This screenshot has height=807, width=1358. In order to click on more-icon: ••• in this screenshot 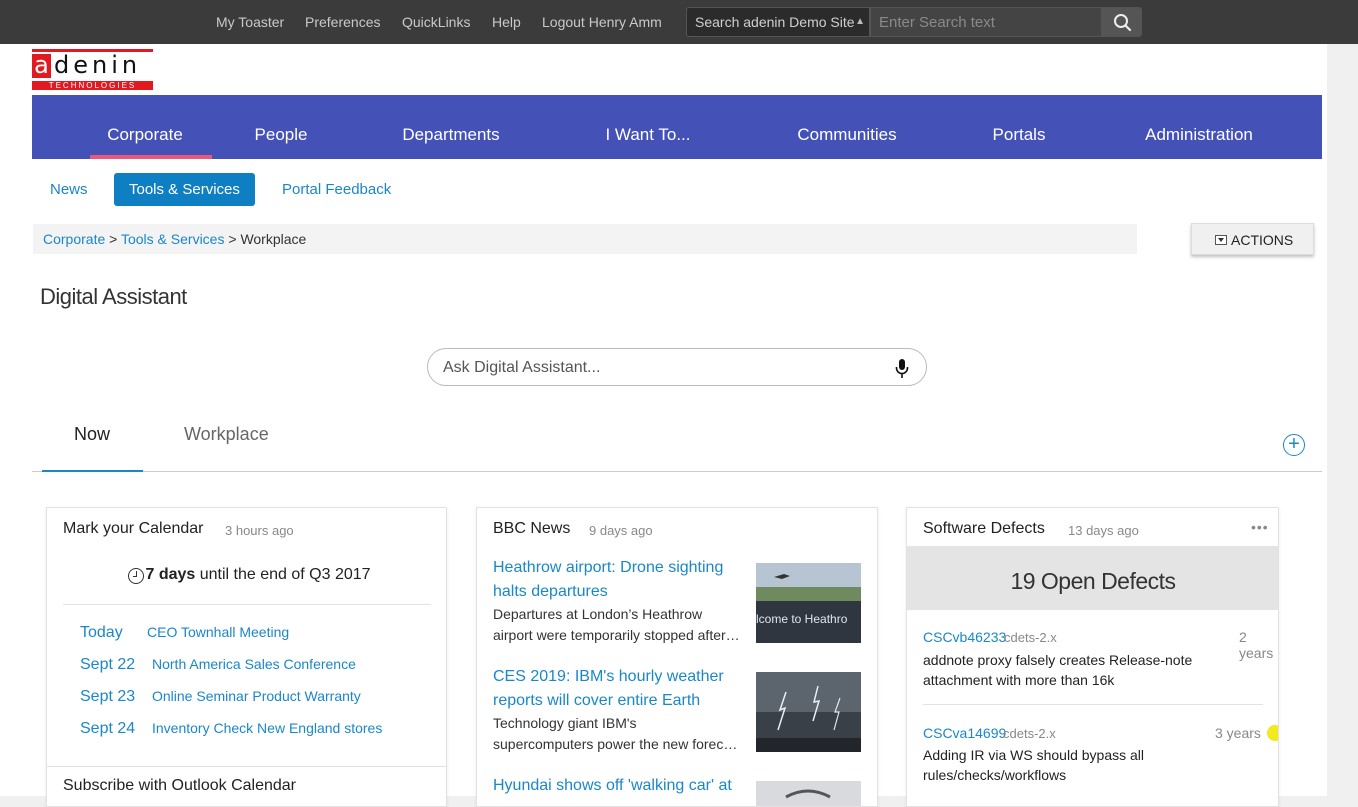, I will do `click(1260, 527)`.